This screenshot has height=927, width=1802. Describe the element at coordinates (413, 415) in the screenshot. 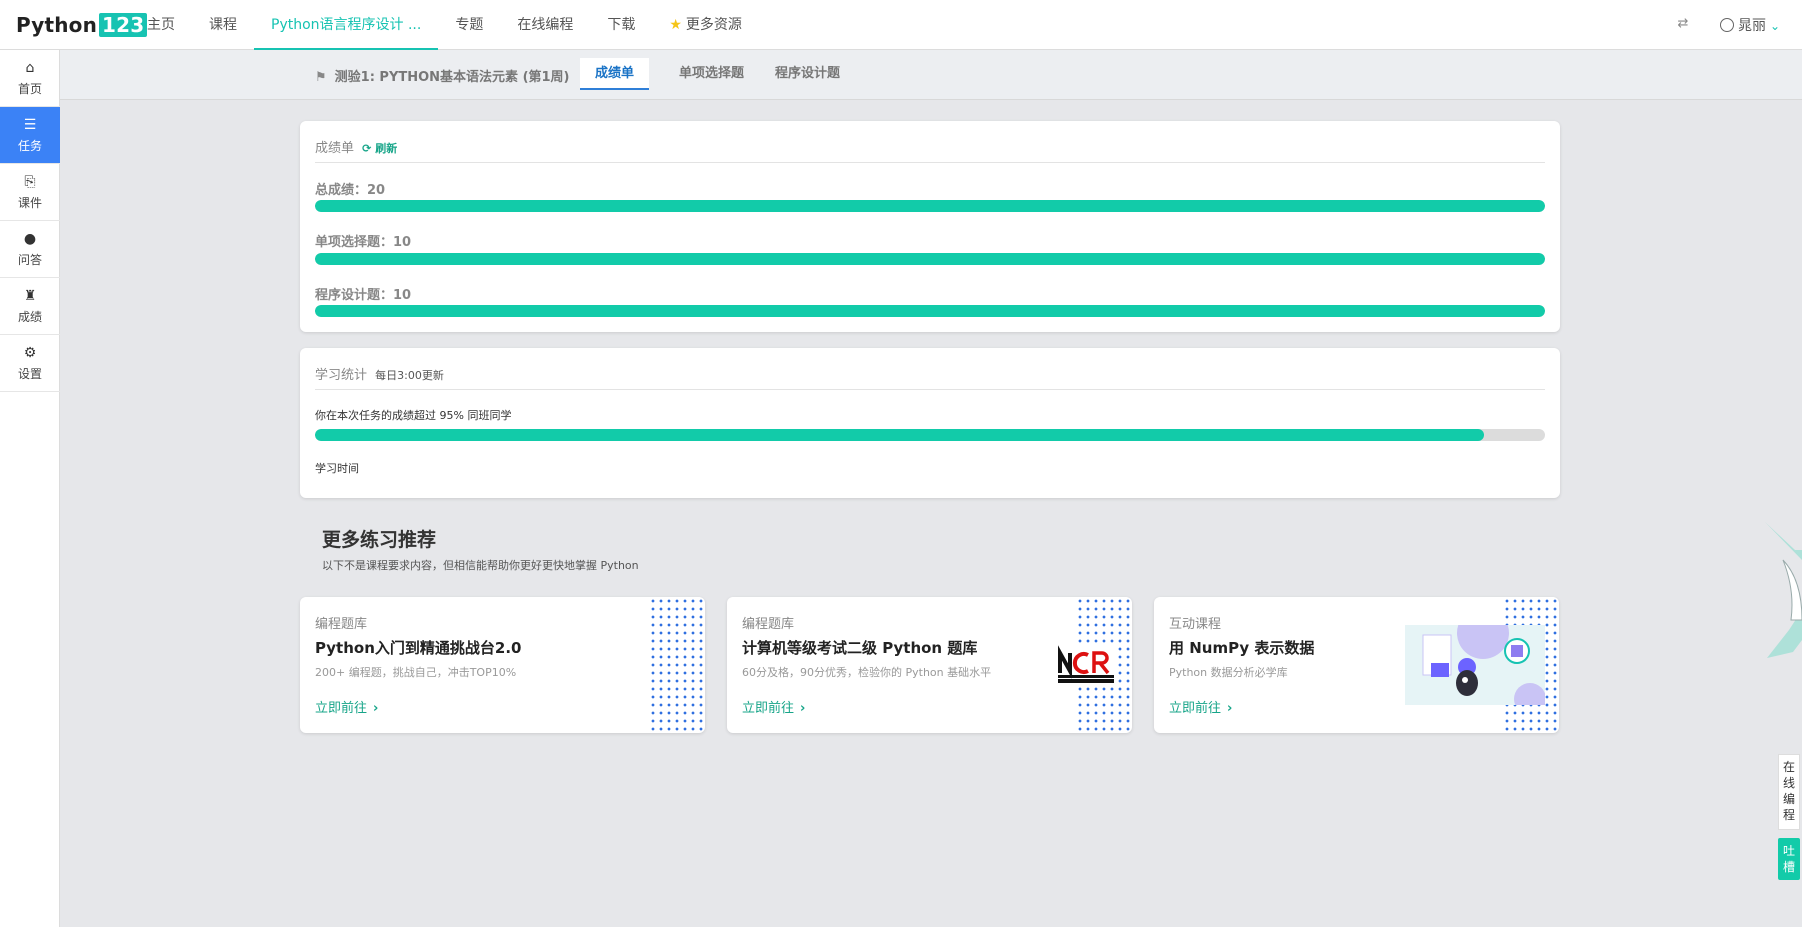

I see `rank-text: 你在本次任务的成绩超过 95% 同班同学` at that location.